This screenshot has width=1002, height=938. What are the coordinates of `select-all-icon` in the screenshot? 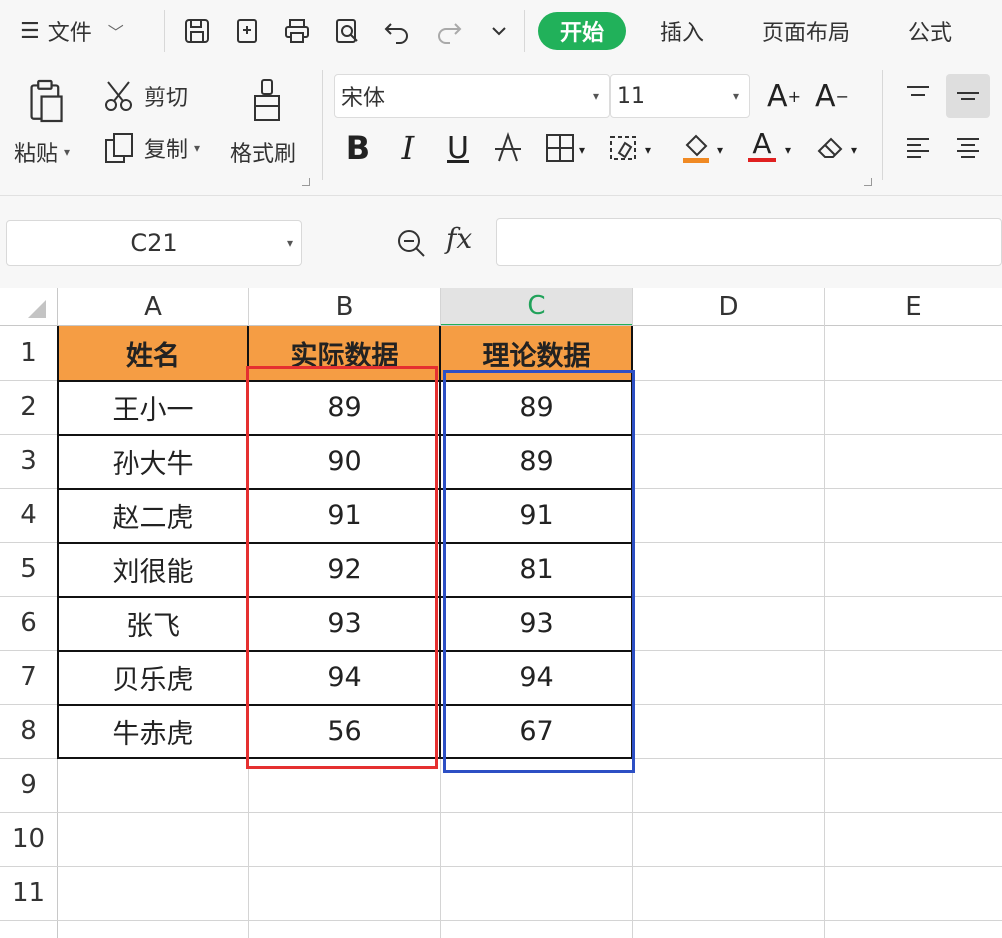 It's located at (37, 309).